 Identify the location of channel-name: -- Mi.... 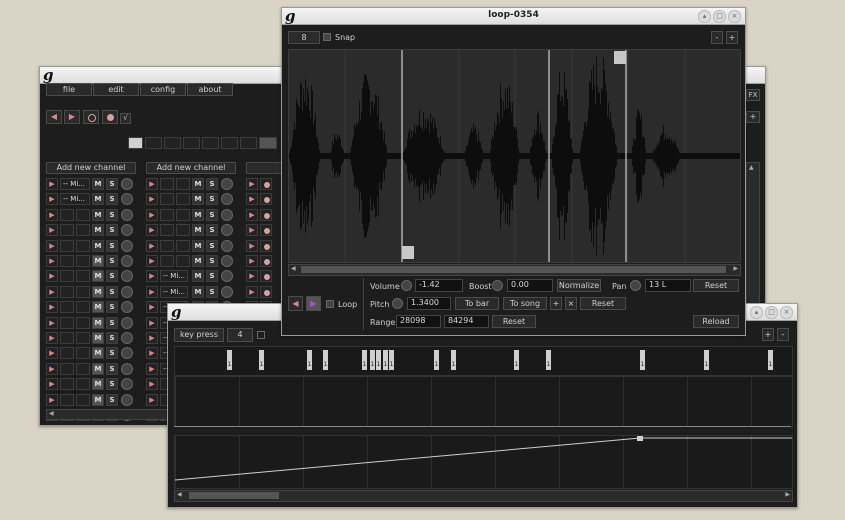
(174, 292).